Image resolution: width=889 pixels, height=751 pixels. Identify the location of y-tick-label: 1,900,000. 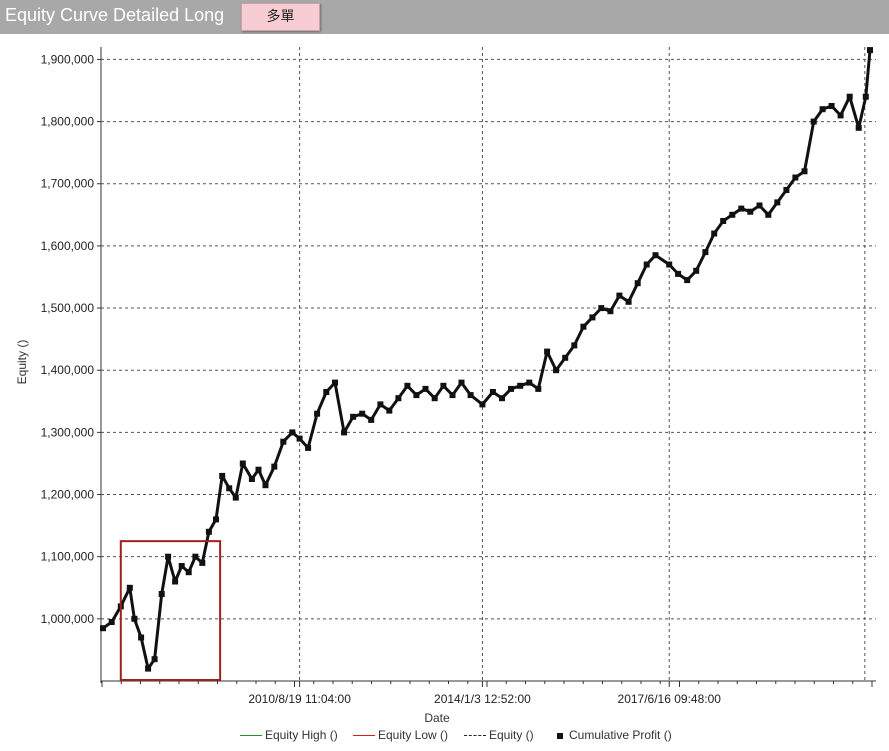
(68, 59).